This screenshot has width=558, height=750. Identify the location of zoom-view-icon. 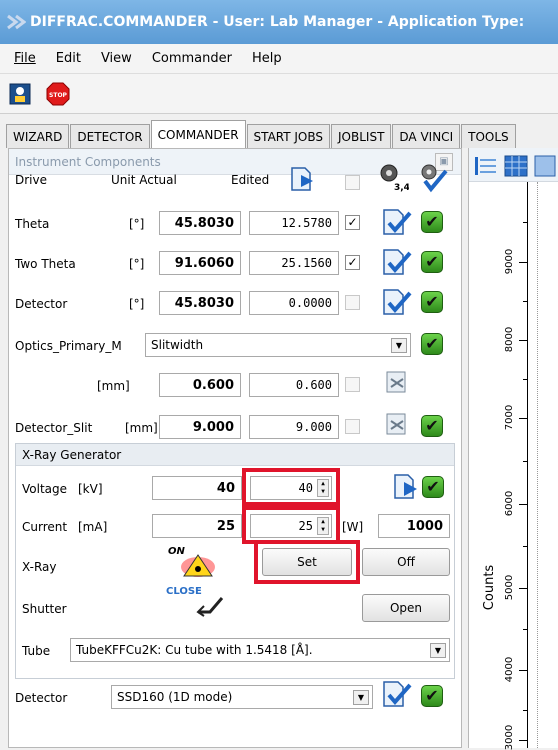
(545, 166).